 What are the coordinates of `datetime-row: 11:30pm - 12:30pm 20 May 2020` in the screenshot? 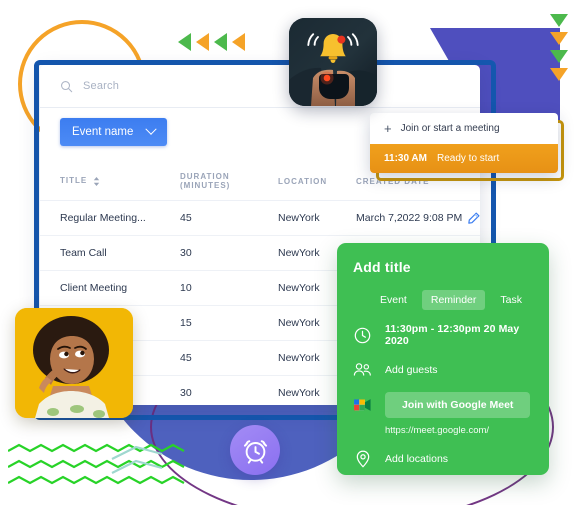 It's located at (443, 335).